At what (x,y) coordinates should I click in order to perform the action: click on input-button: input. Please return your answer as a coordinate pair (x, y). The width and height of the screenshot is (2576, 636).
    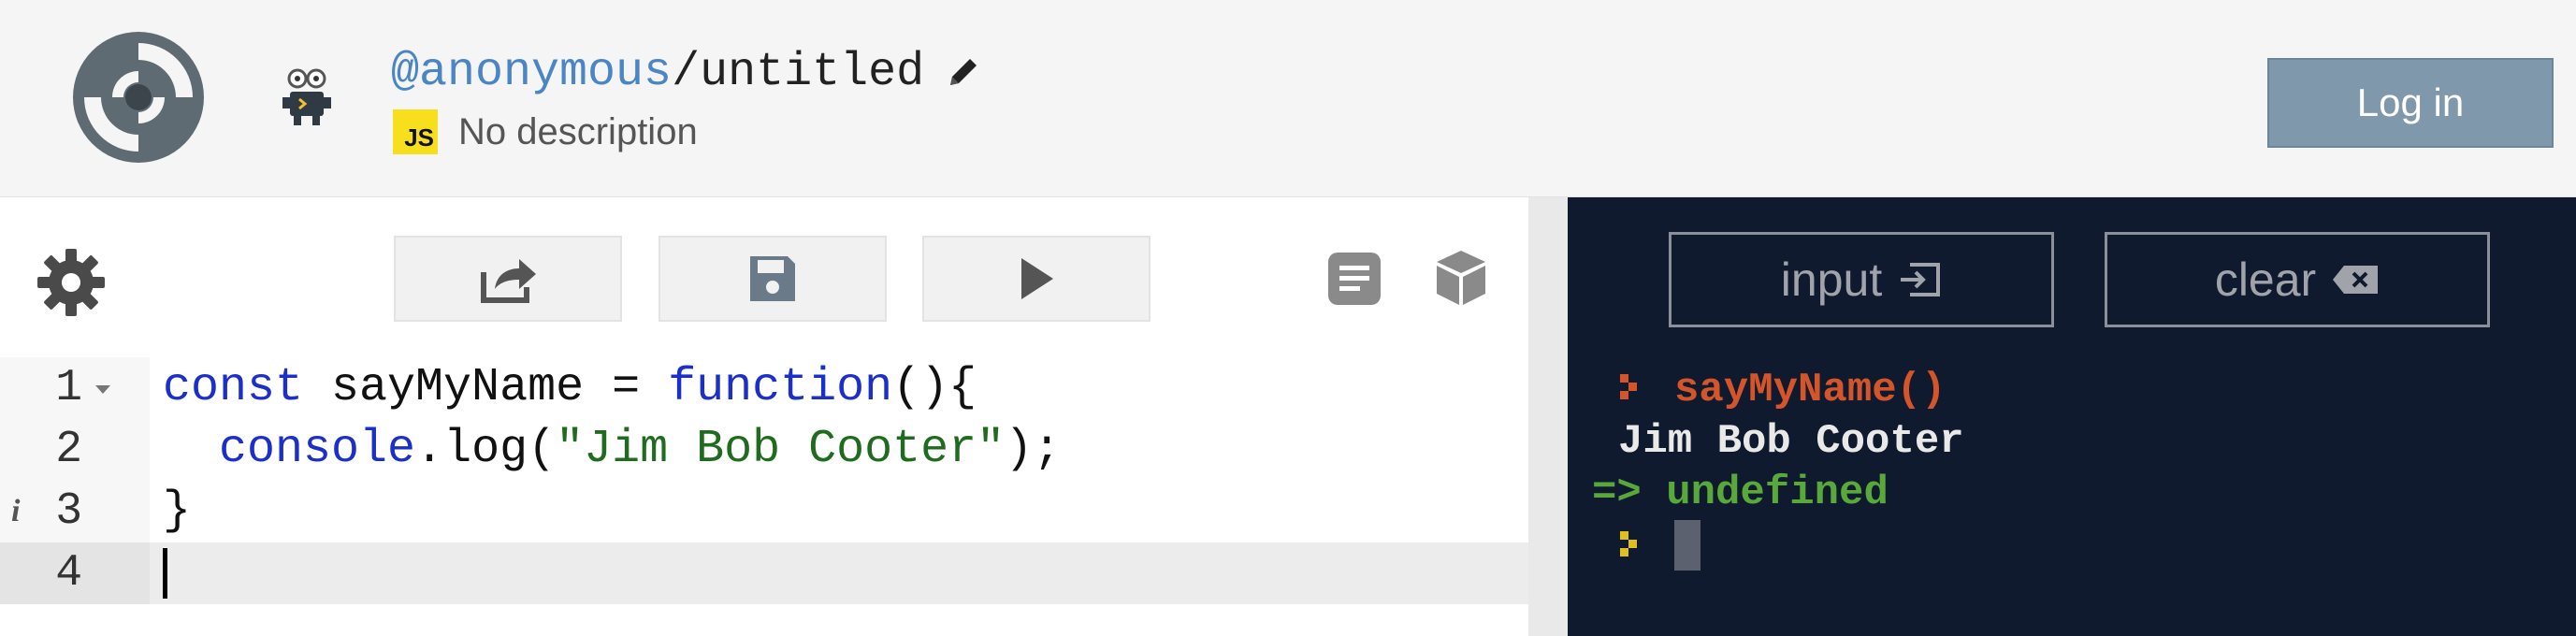
    Looking at the image, I should click on (1861, 279).